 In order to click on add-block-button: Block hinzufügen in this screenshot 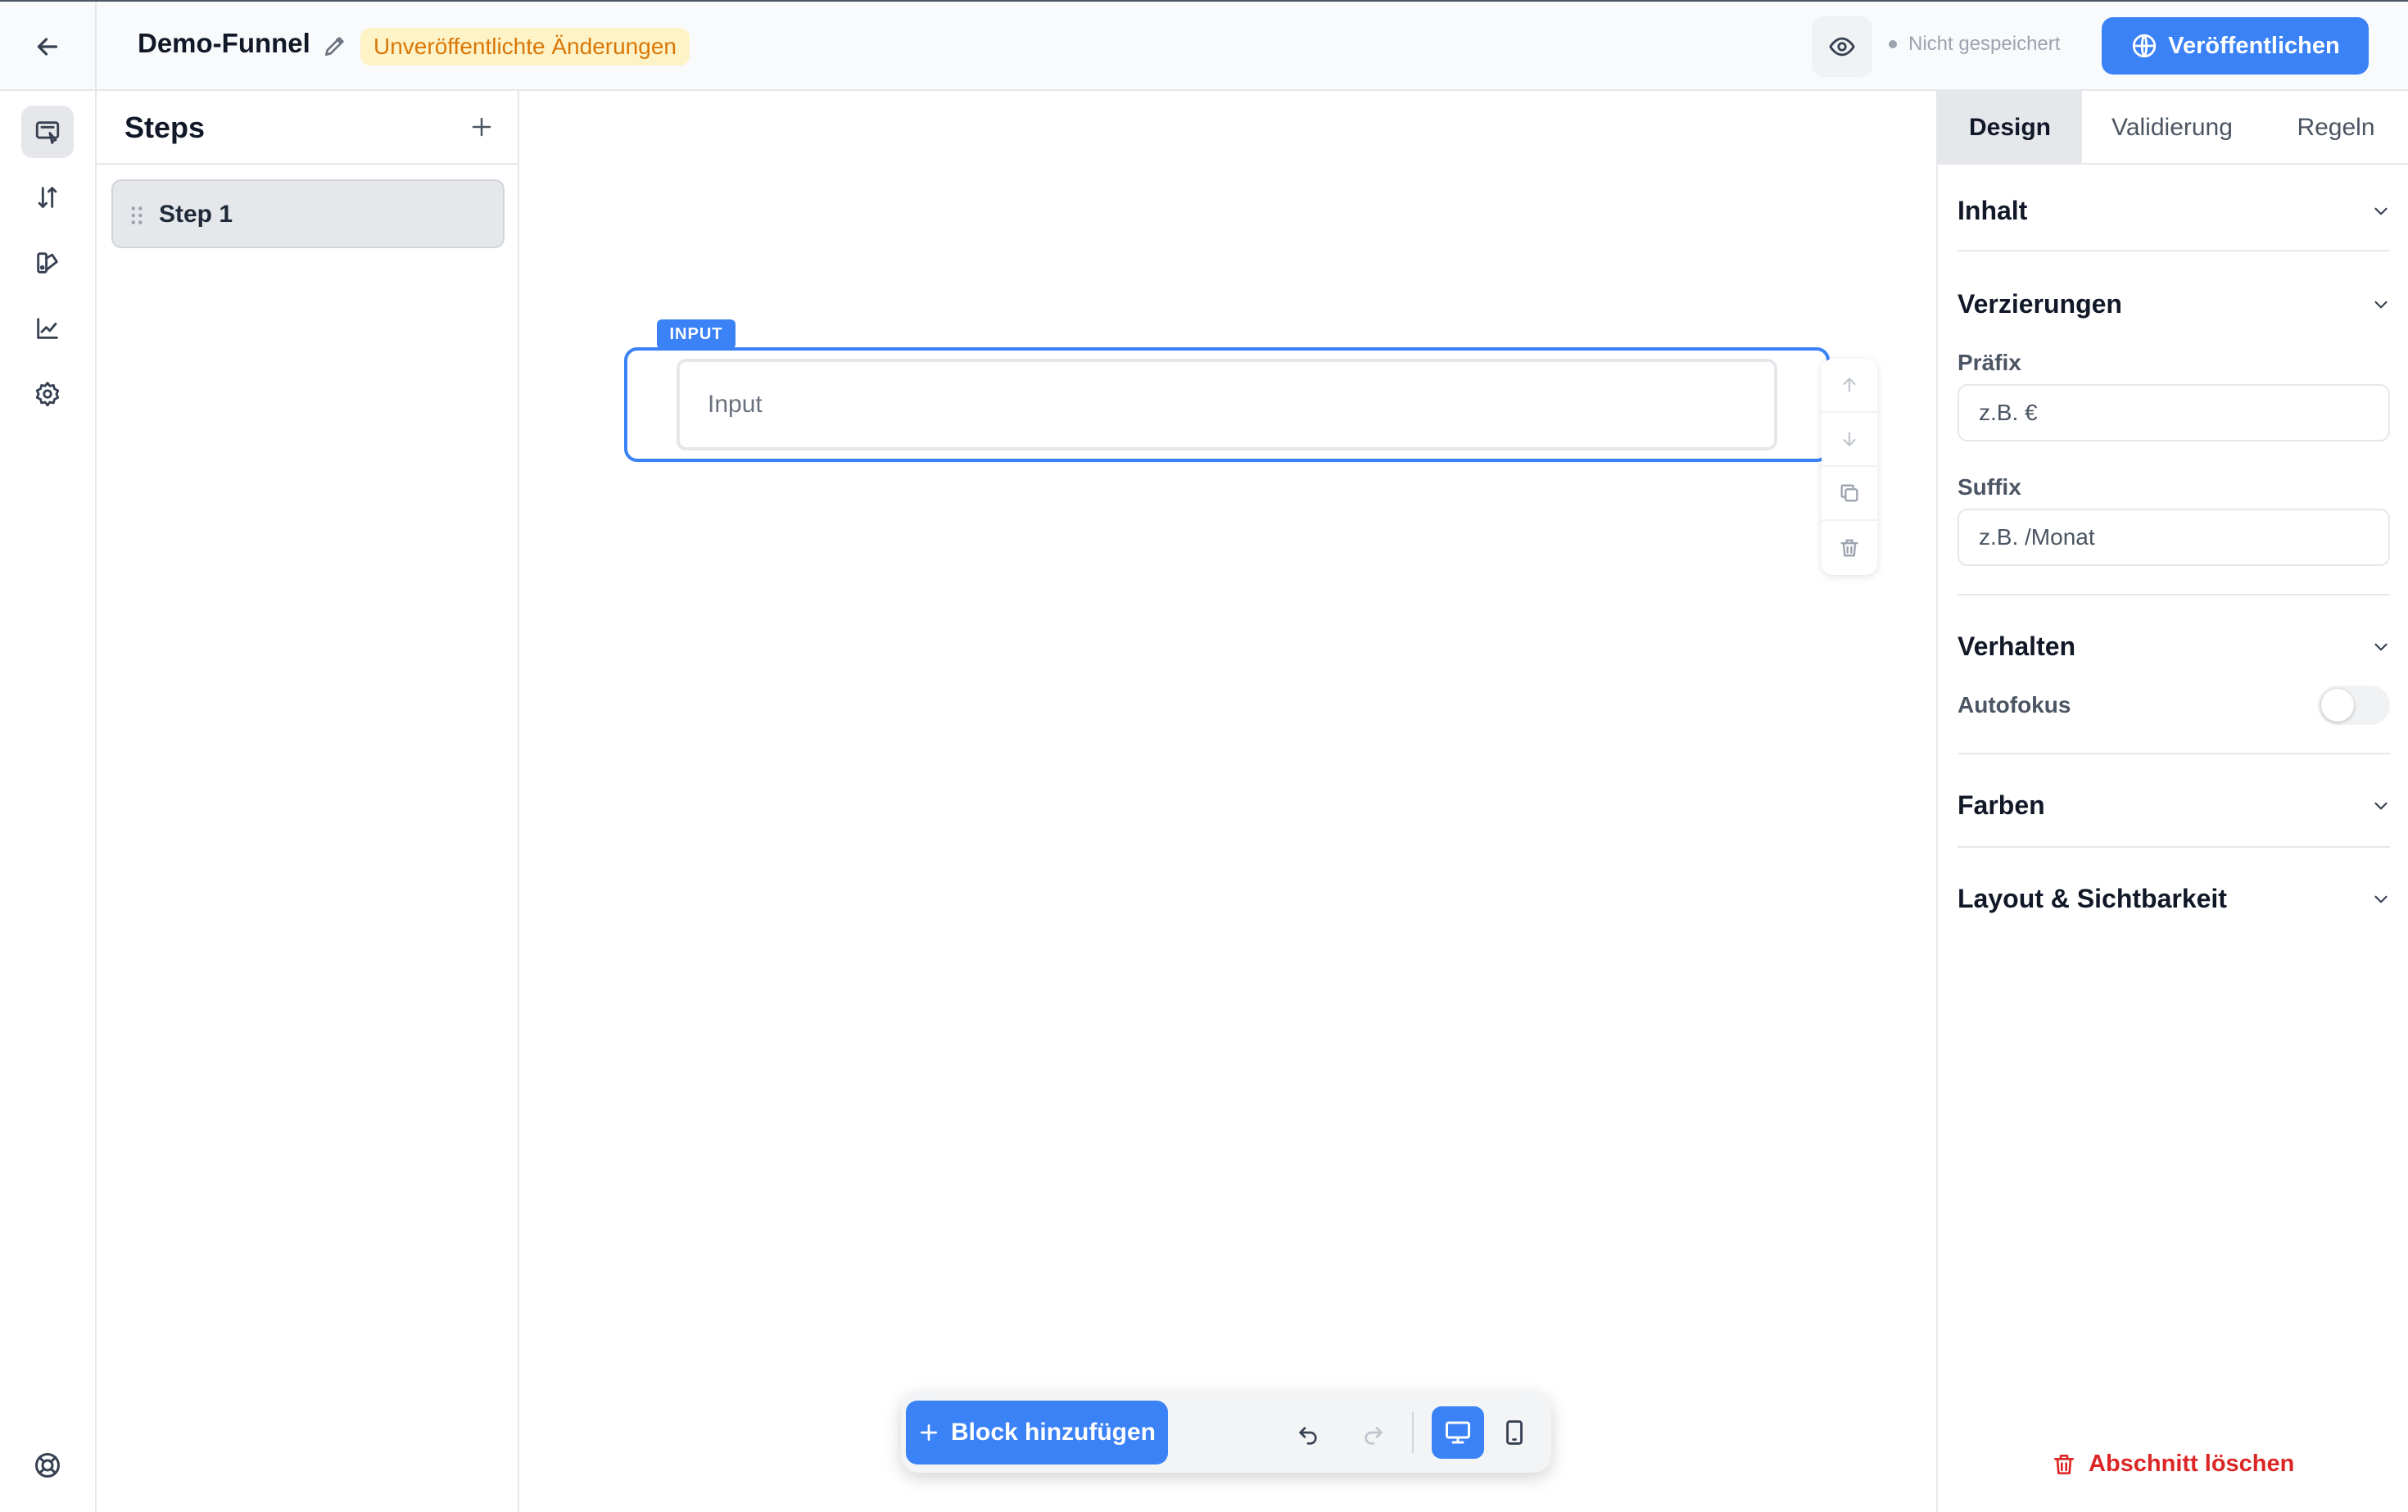, I will do `click(1037, 1432)`.